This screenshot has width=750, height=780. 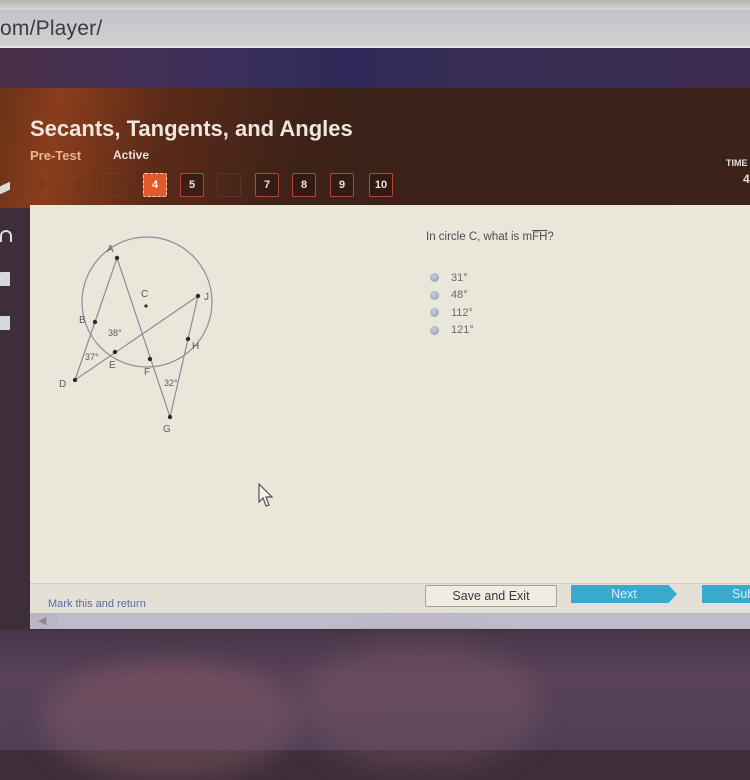 What do you see at coordinates (5, 279) in the screenshot?
I see `calculator-icon` at bounding box center [5, 279].